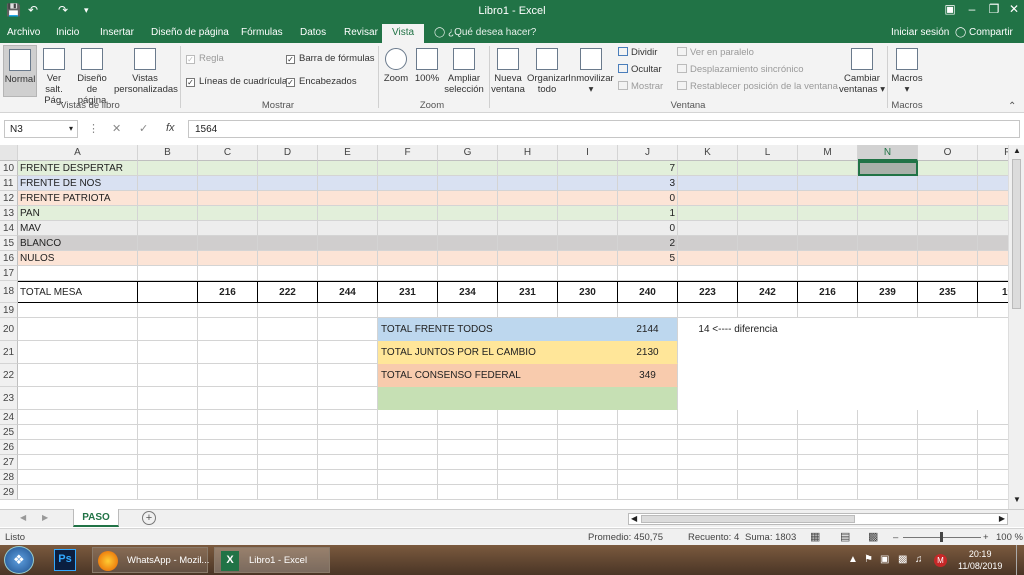 This screenshot has height=575, width=1024. Describe the element at coordinates (498, 398) in the screenshot. I see `summary-label-cell` at that location.